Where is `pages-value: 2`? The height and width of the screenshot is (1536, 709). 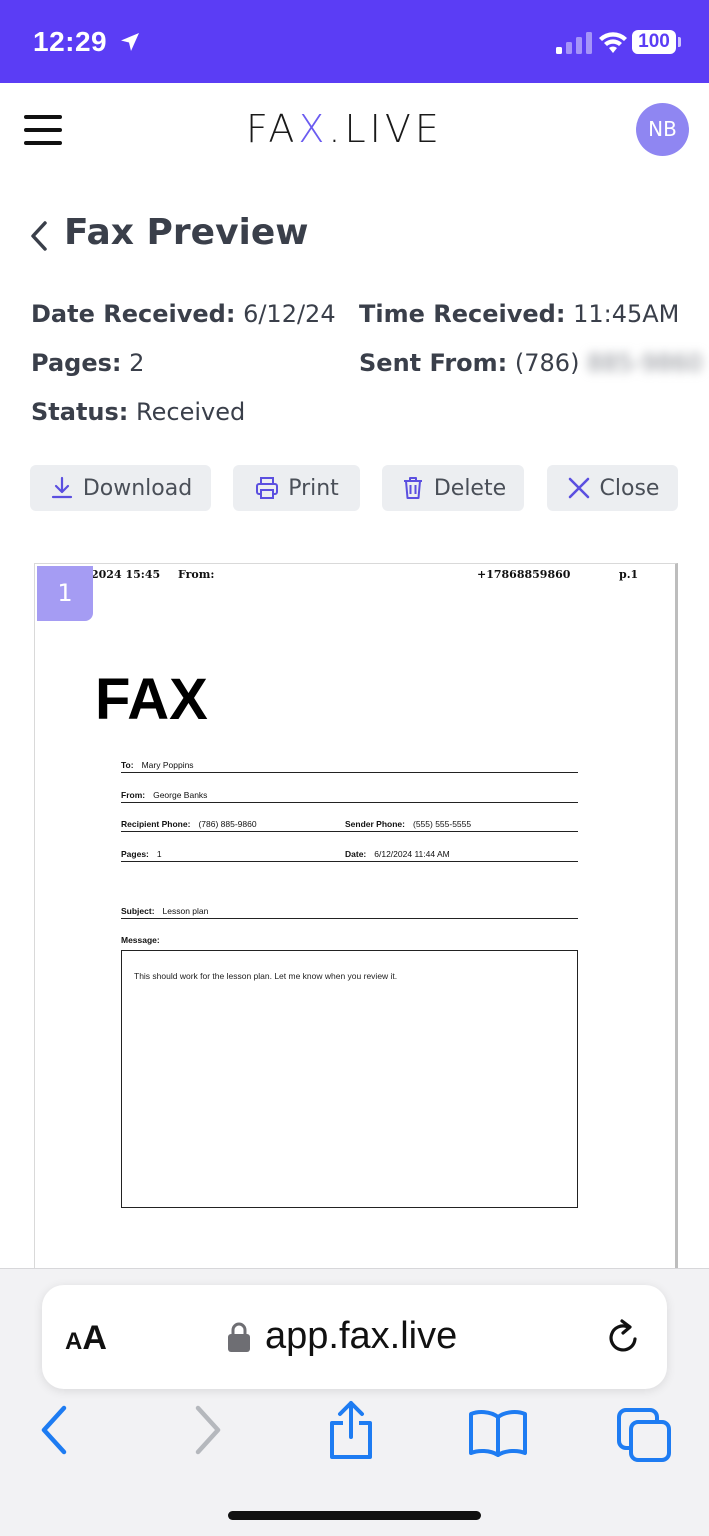 pages-value: 2 is located at coordinates (137, 363).